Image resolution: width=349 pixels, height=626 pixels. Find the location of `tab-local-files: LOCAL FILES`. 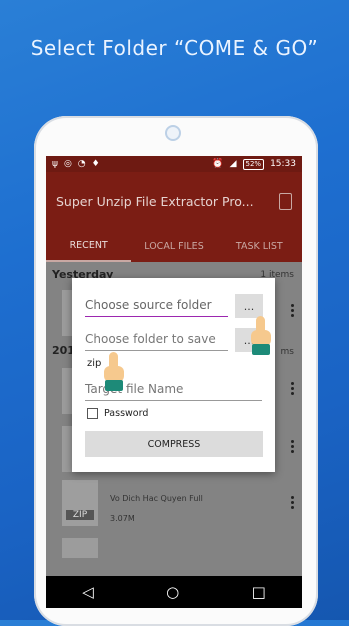

tab-local-files: LOCAL FILES is located at coordinates (173, 246).